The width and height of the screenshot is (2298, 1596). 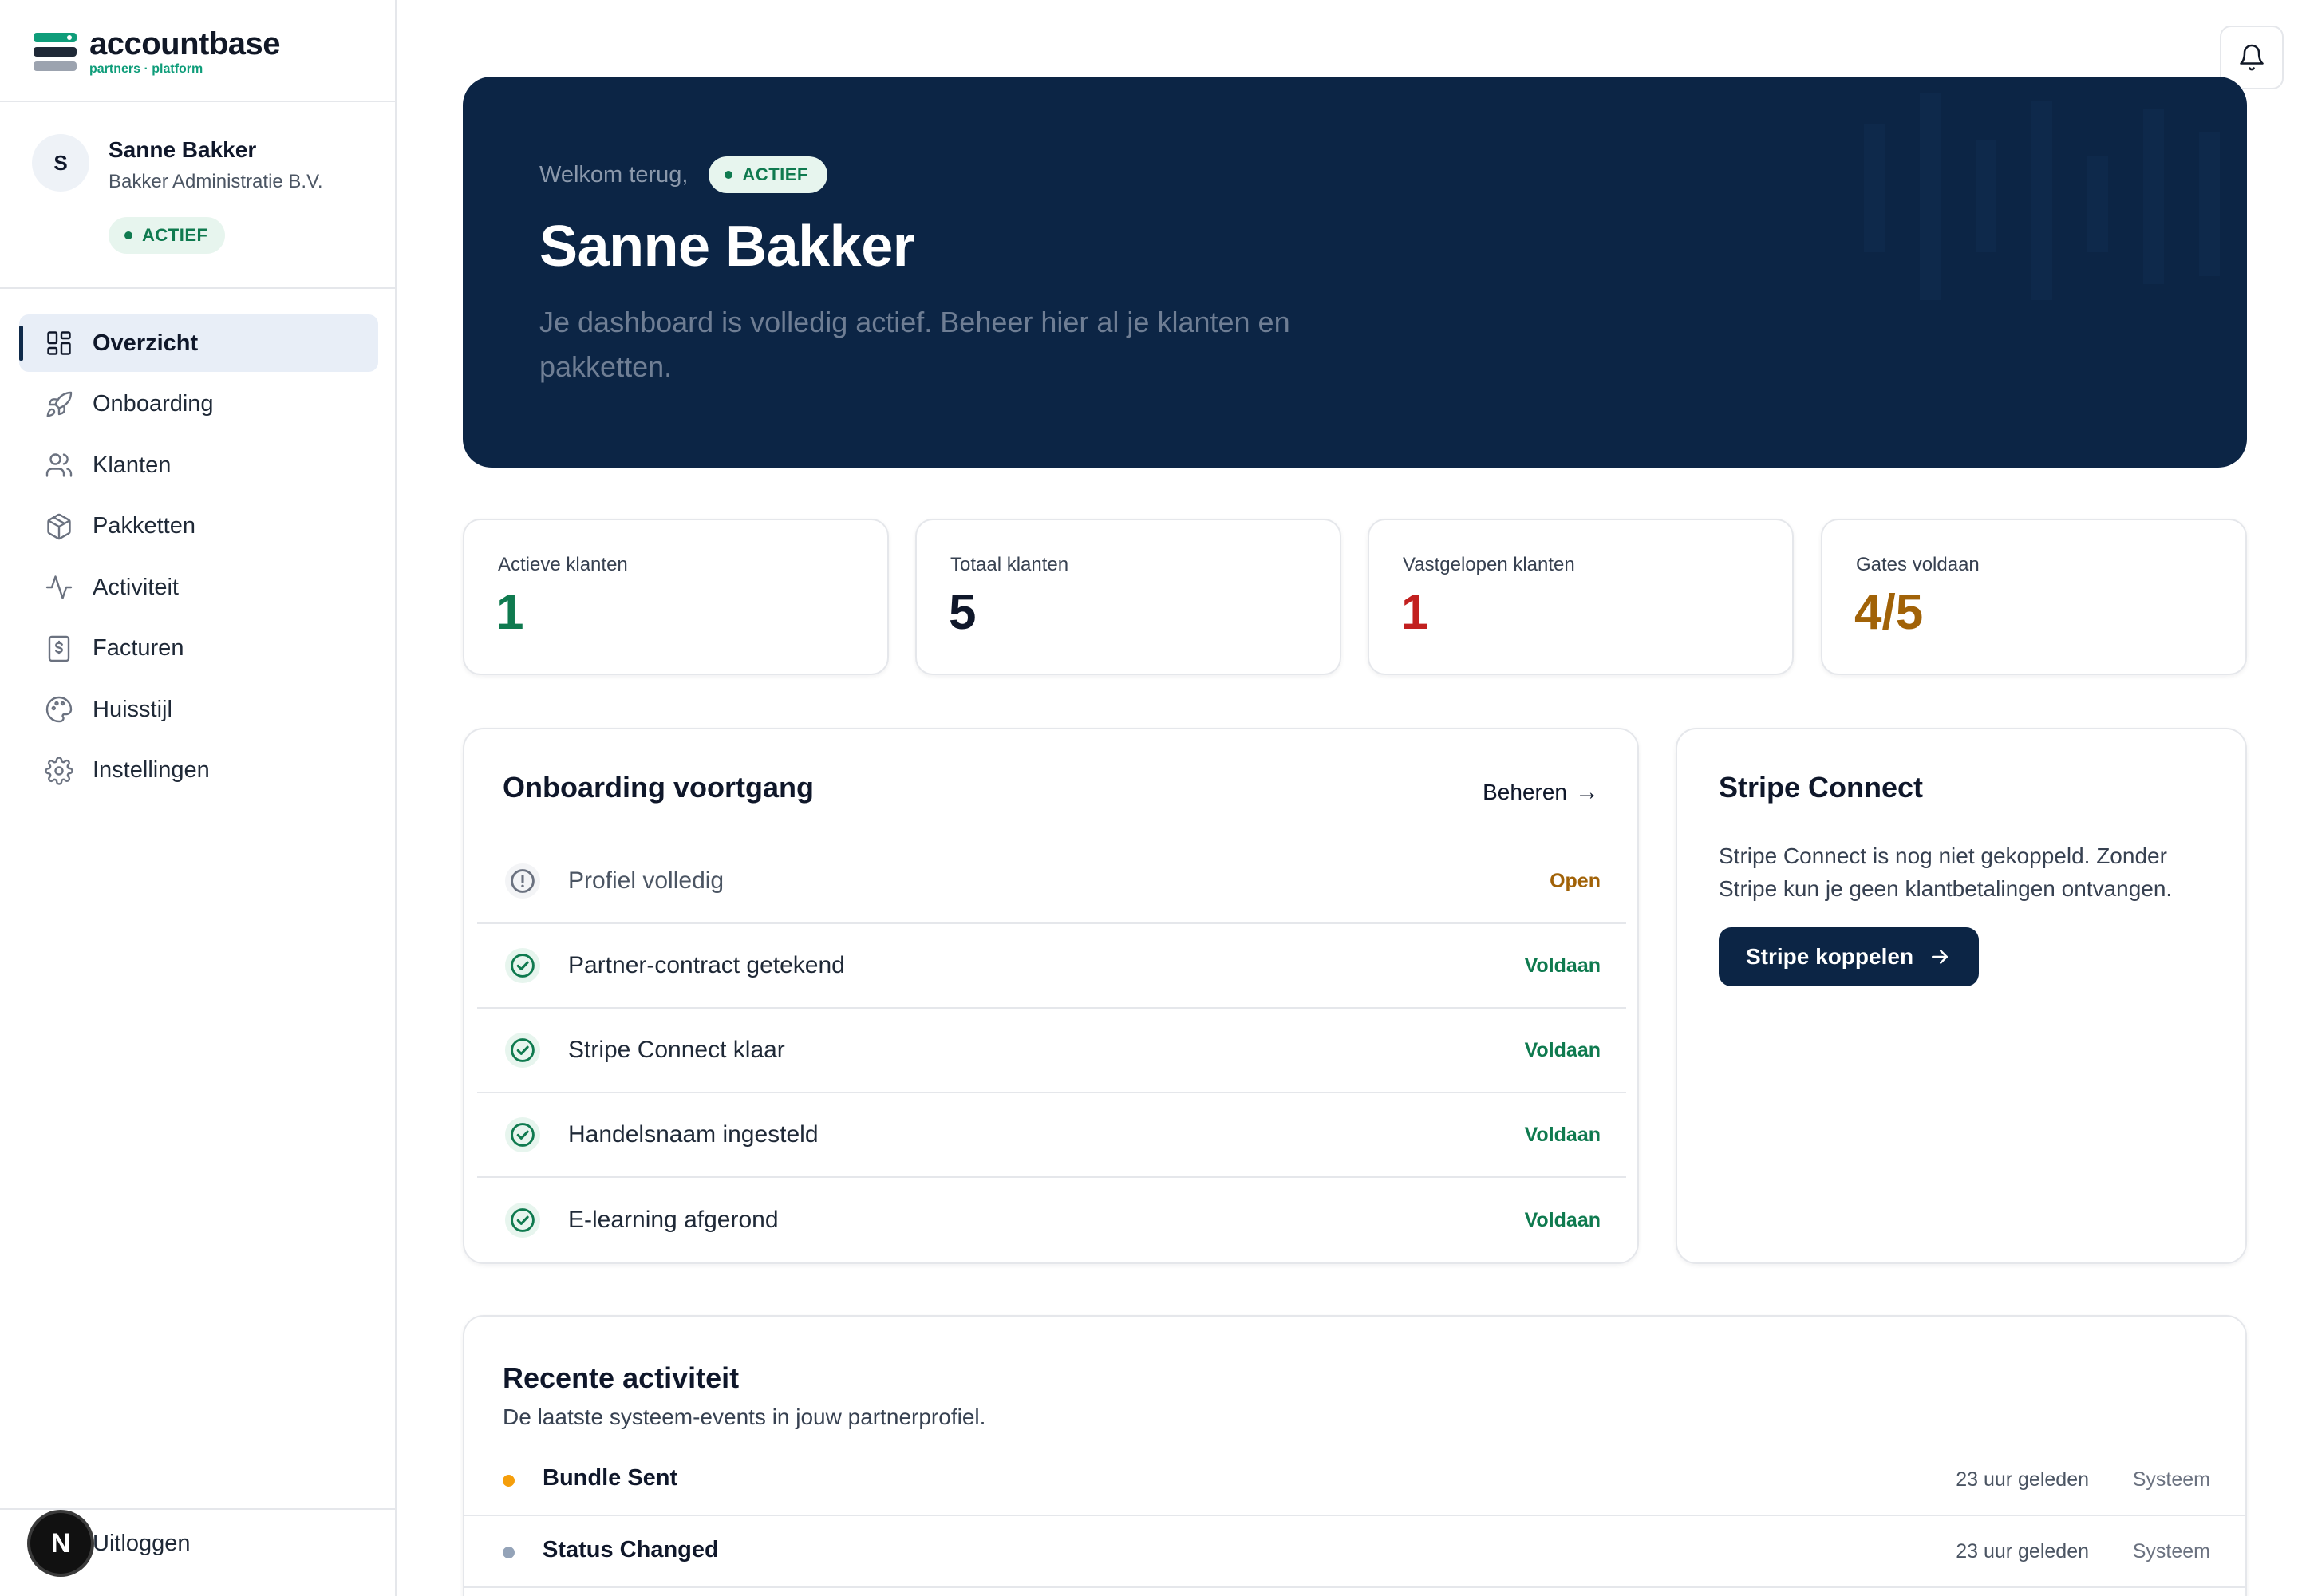 I want to click on stat-card-total-clients: Totaal klanten 5, so click(x=1128, y=597).